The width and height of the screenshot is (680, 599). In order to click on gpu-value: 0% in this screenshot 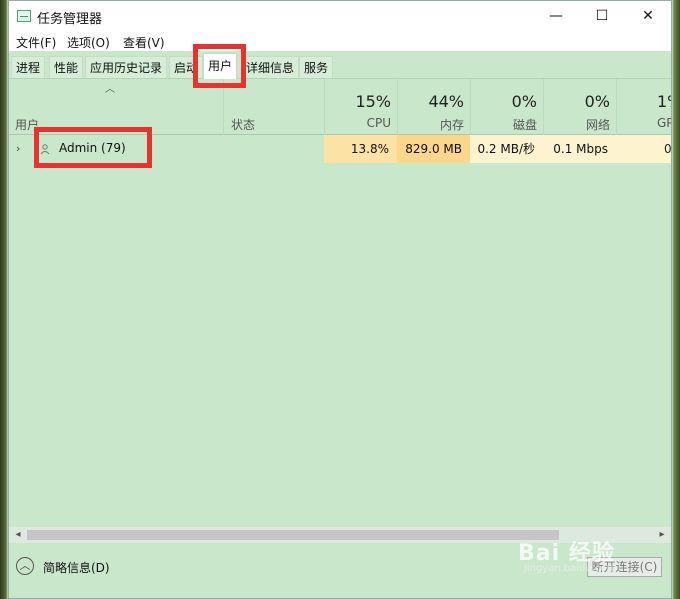, I will do `click(667, 149)`.